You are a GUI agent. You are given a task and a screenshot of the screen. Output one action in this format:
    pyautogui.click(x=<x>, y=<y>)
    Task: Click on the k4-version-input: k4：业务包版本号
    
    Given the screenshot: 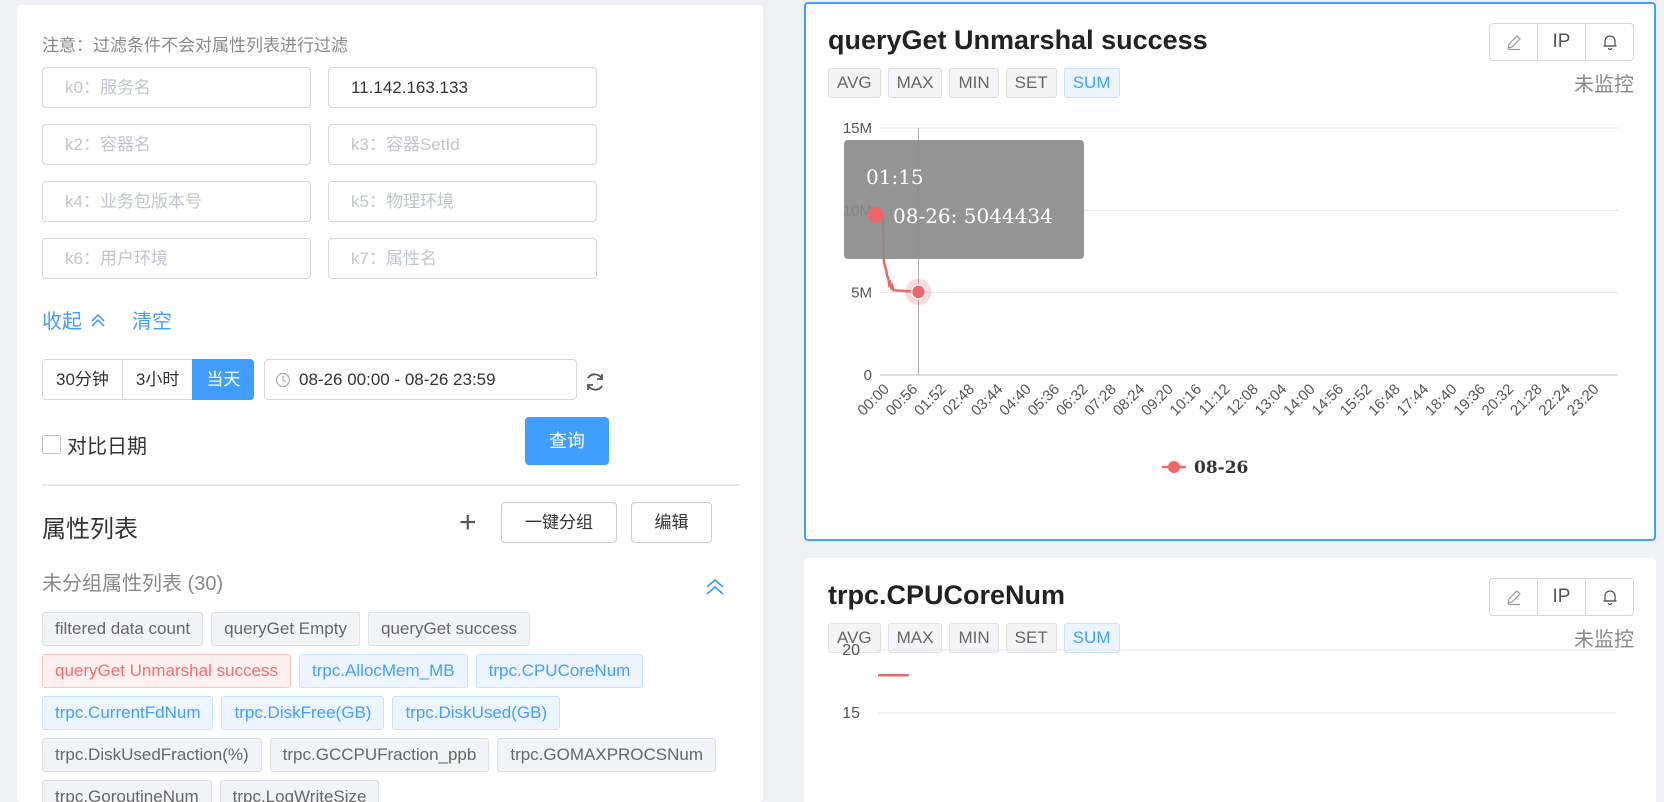 What is the action you would take?
    pyautogui.click(x=176, y=201)
    